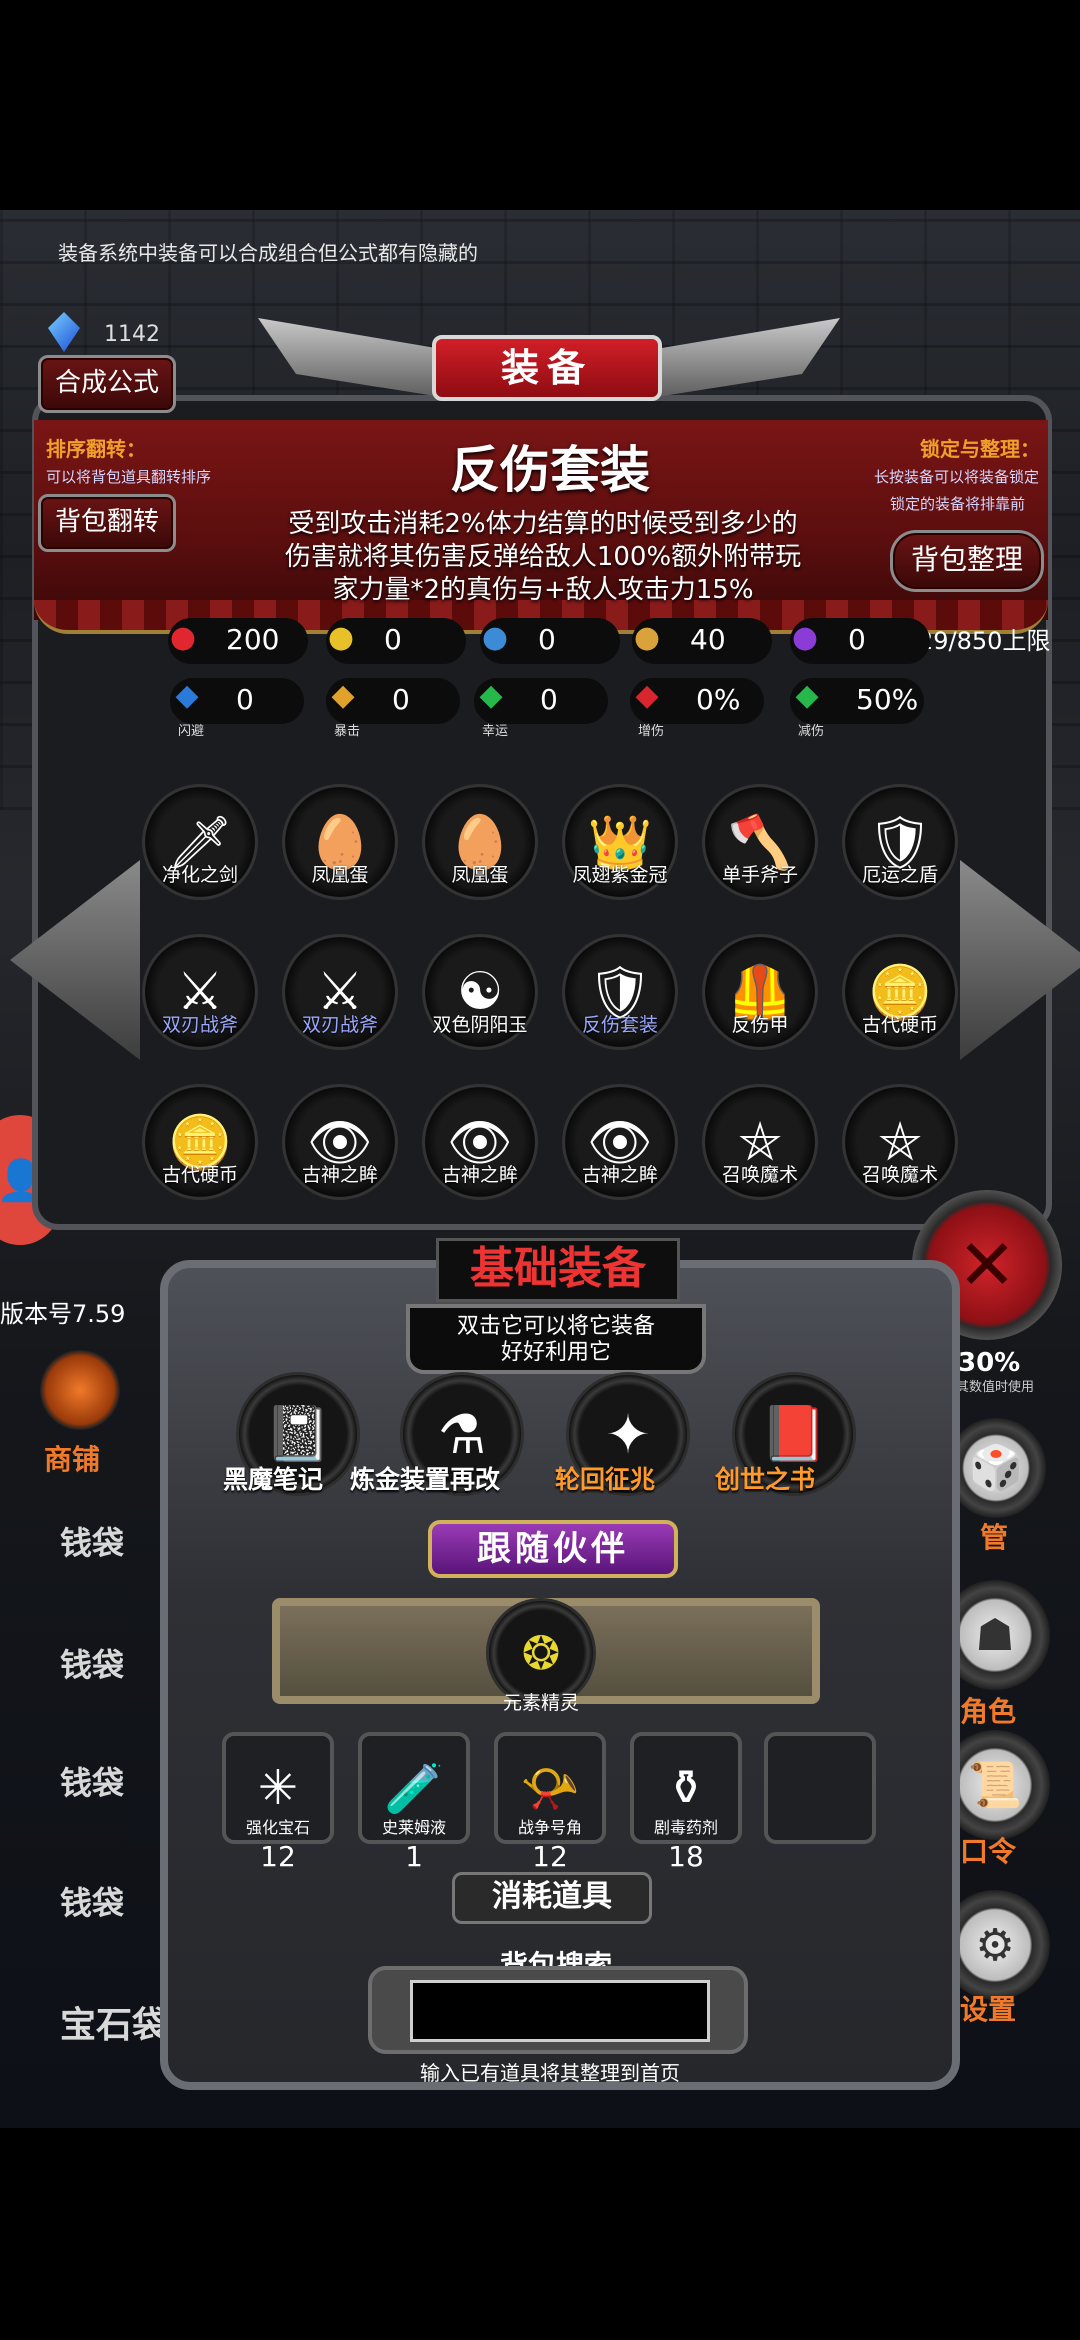 This screenshot has height=2340, width=1080. Describe the element at coordinates (414, 1856) in the screenshot. I see `consumable-count: 1` at that location.